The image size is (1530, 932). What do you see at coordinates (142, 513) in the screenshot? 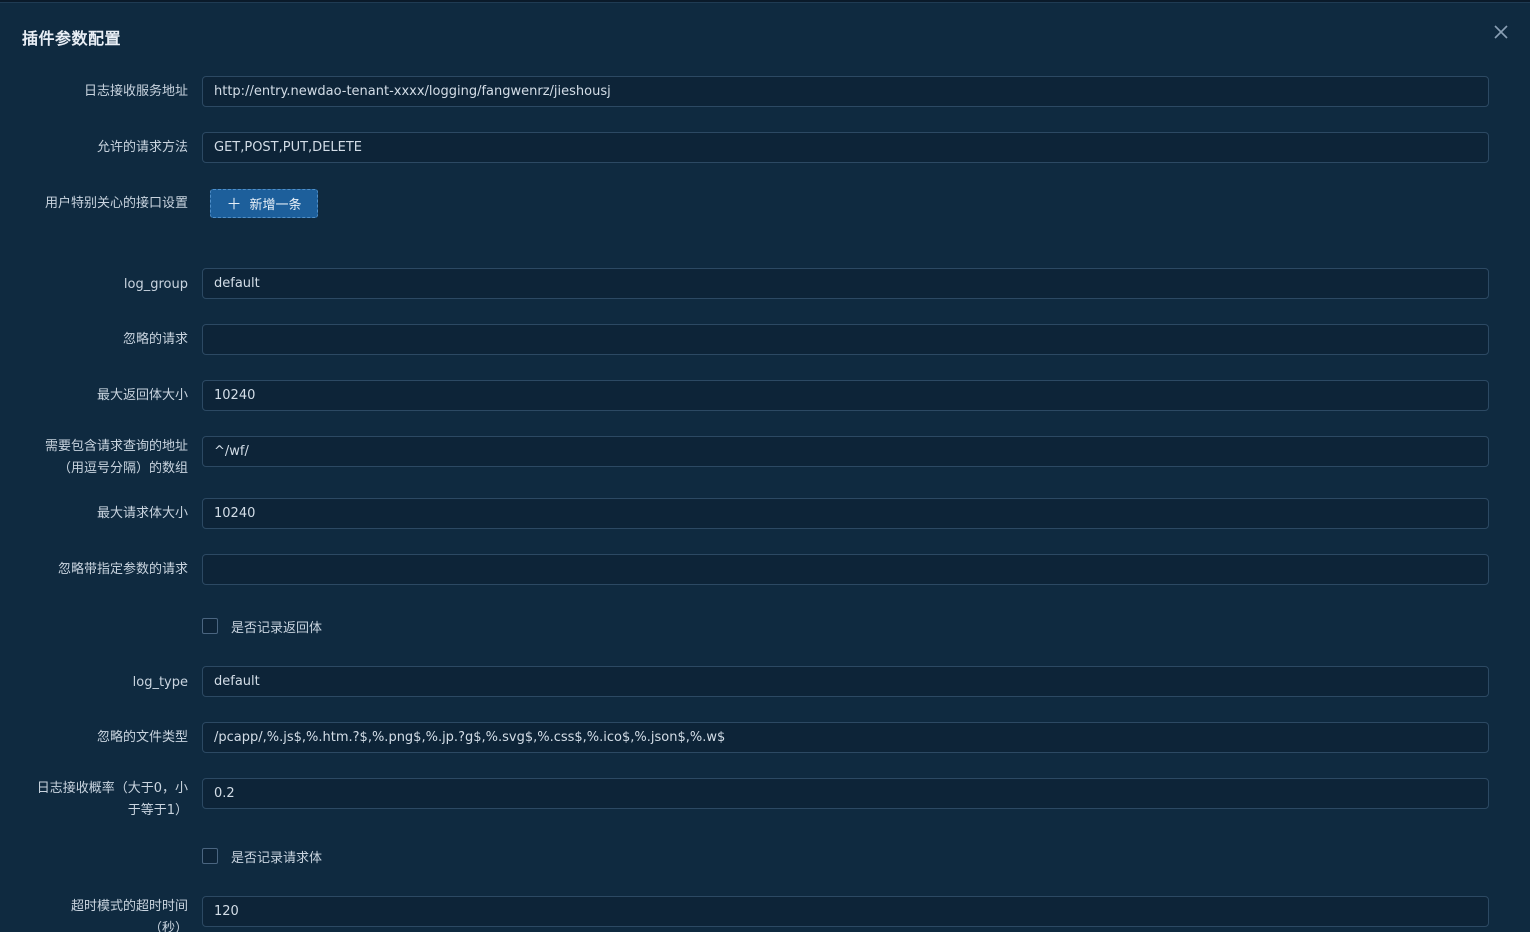
I see `max-request-size-label: 最大请求体大小` at bounding box center [142, 513].